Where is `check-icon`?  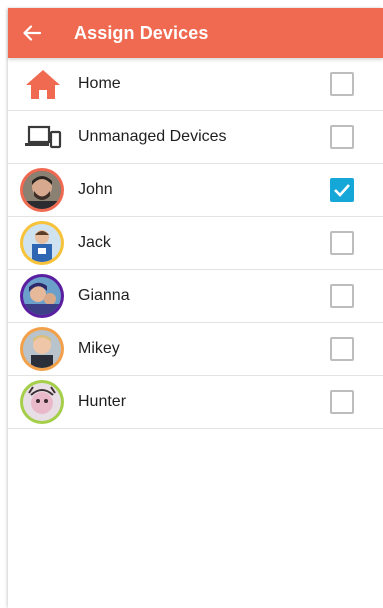 check-icon is located at coordinates (342, 190).